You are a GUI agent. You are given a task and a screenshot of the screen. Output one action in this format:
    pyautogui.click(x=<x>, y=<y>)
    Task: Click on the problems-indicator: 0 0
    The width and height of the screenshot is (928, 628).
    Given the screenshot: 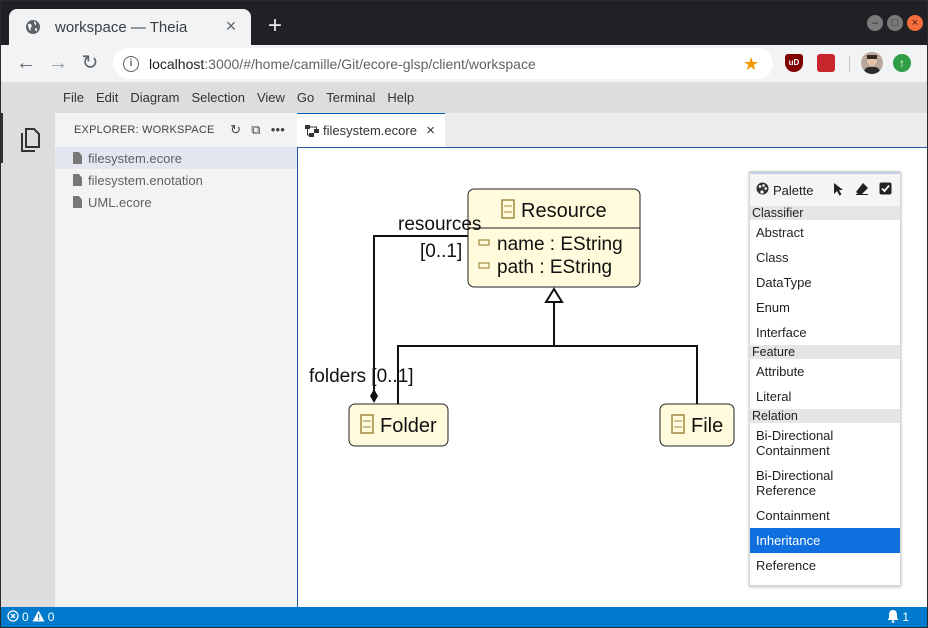 What is the action you would take?
    pyautogui.click(x=31, y=617)
    